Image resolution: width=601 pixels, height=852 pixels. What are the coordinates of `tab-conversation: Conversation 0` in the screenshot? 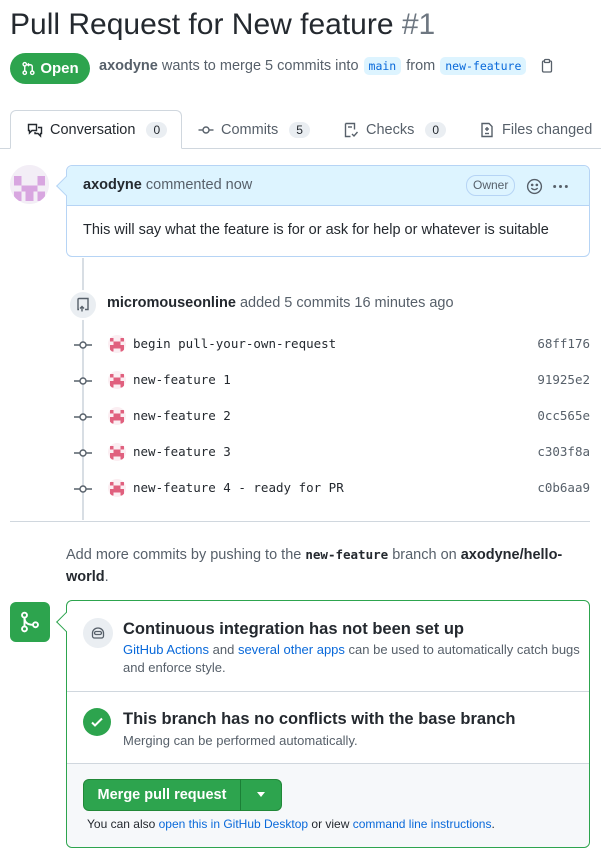 It's located at (96, 129).